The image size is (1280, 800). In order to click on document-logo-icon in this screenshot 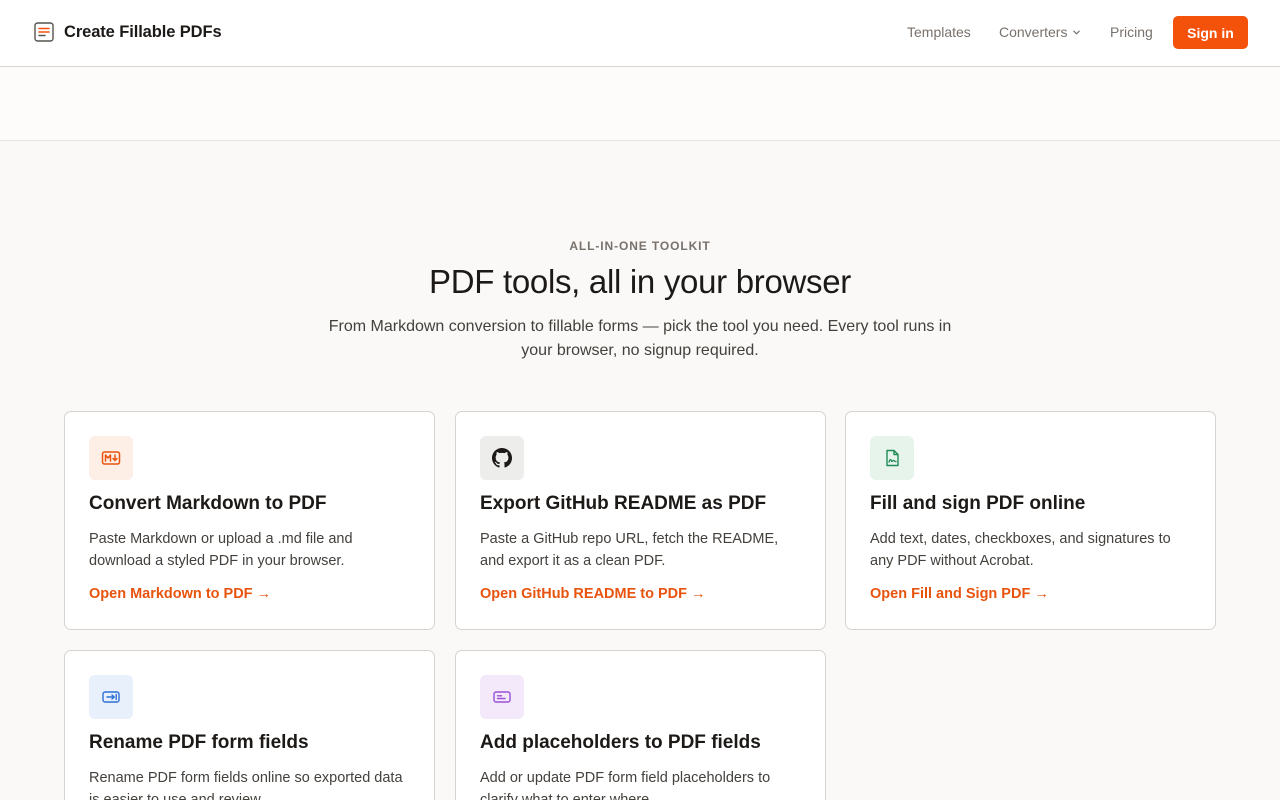, I will do `click(44, 32)`.